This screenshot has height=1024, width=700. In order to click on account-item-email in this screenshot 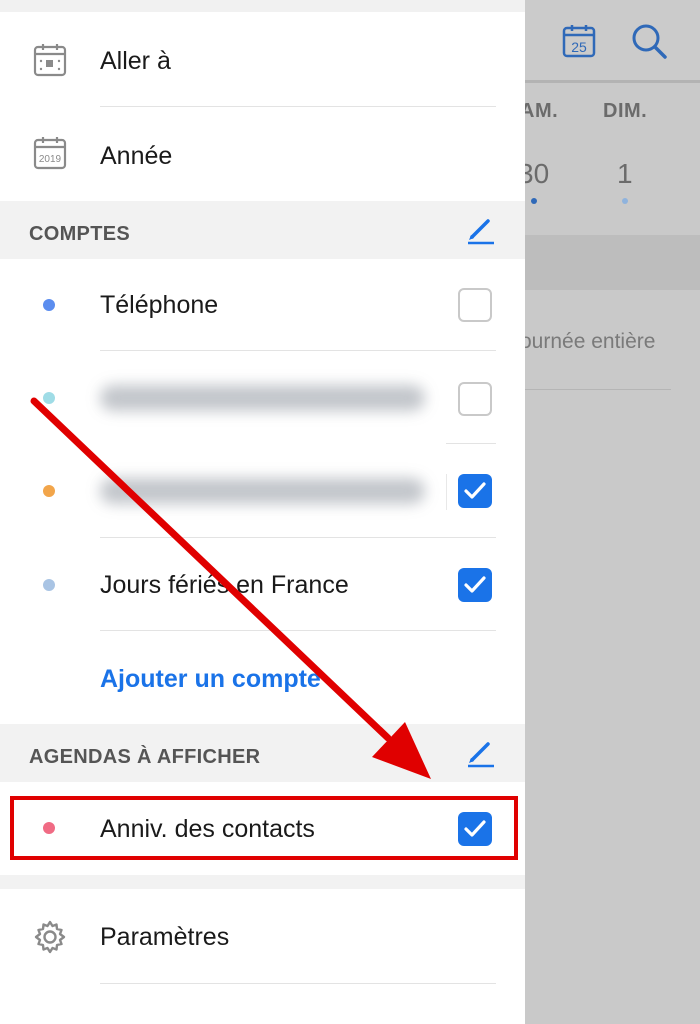, I will do `click(262, 397)`.